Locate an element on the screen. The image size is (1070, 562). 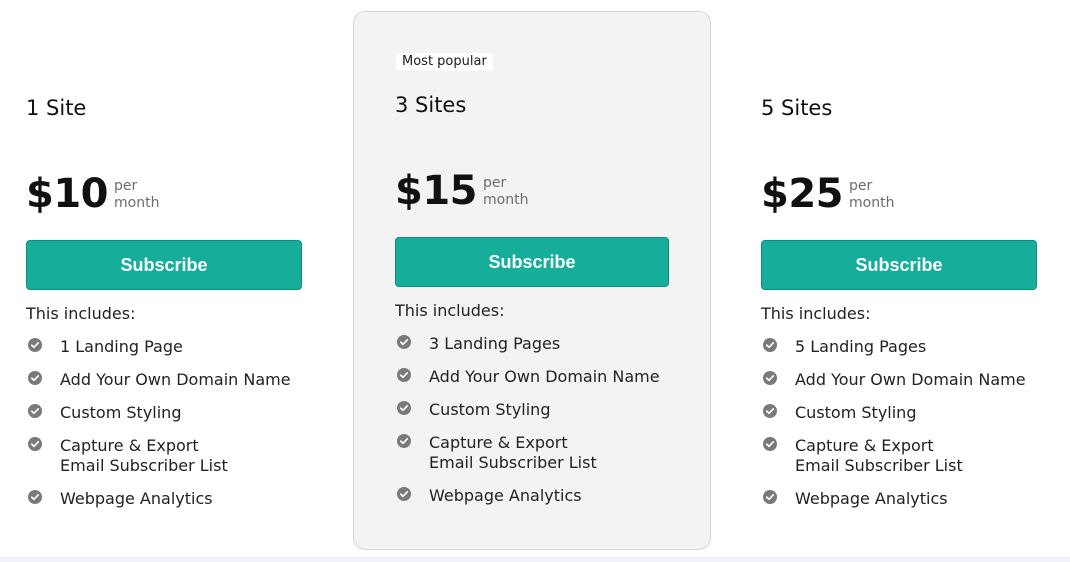
feature-text: 3 Landing Pages is located at coordinates (495, 343).